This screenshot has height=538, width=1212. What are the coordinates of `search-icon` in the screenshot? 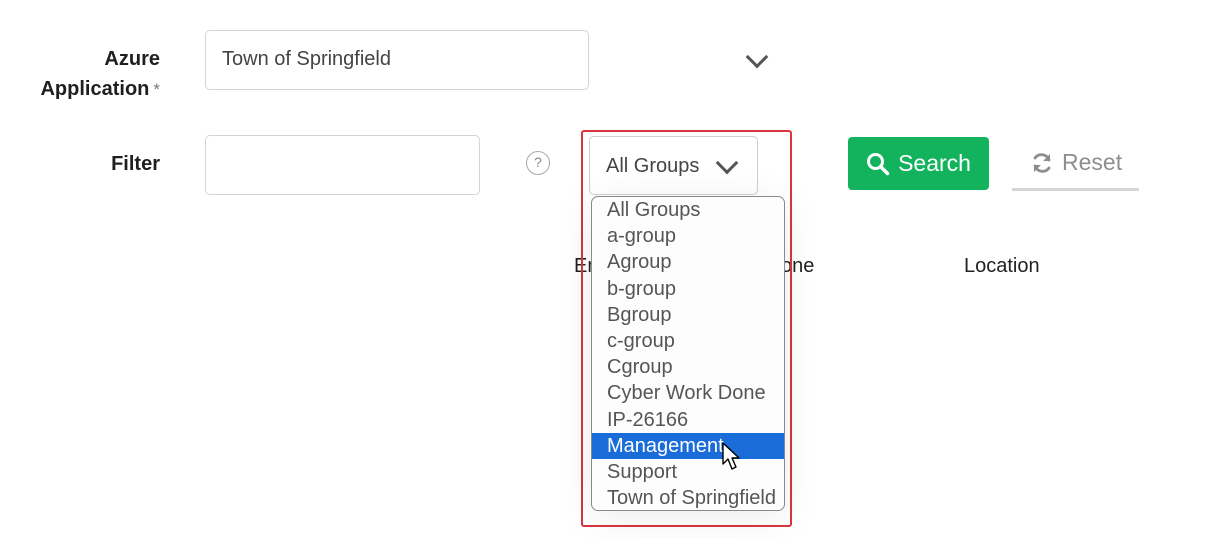 It's located at (878, 163).